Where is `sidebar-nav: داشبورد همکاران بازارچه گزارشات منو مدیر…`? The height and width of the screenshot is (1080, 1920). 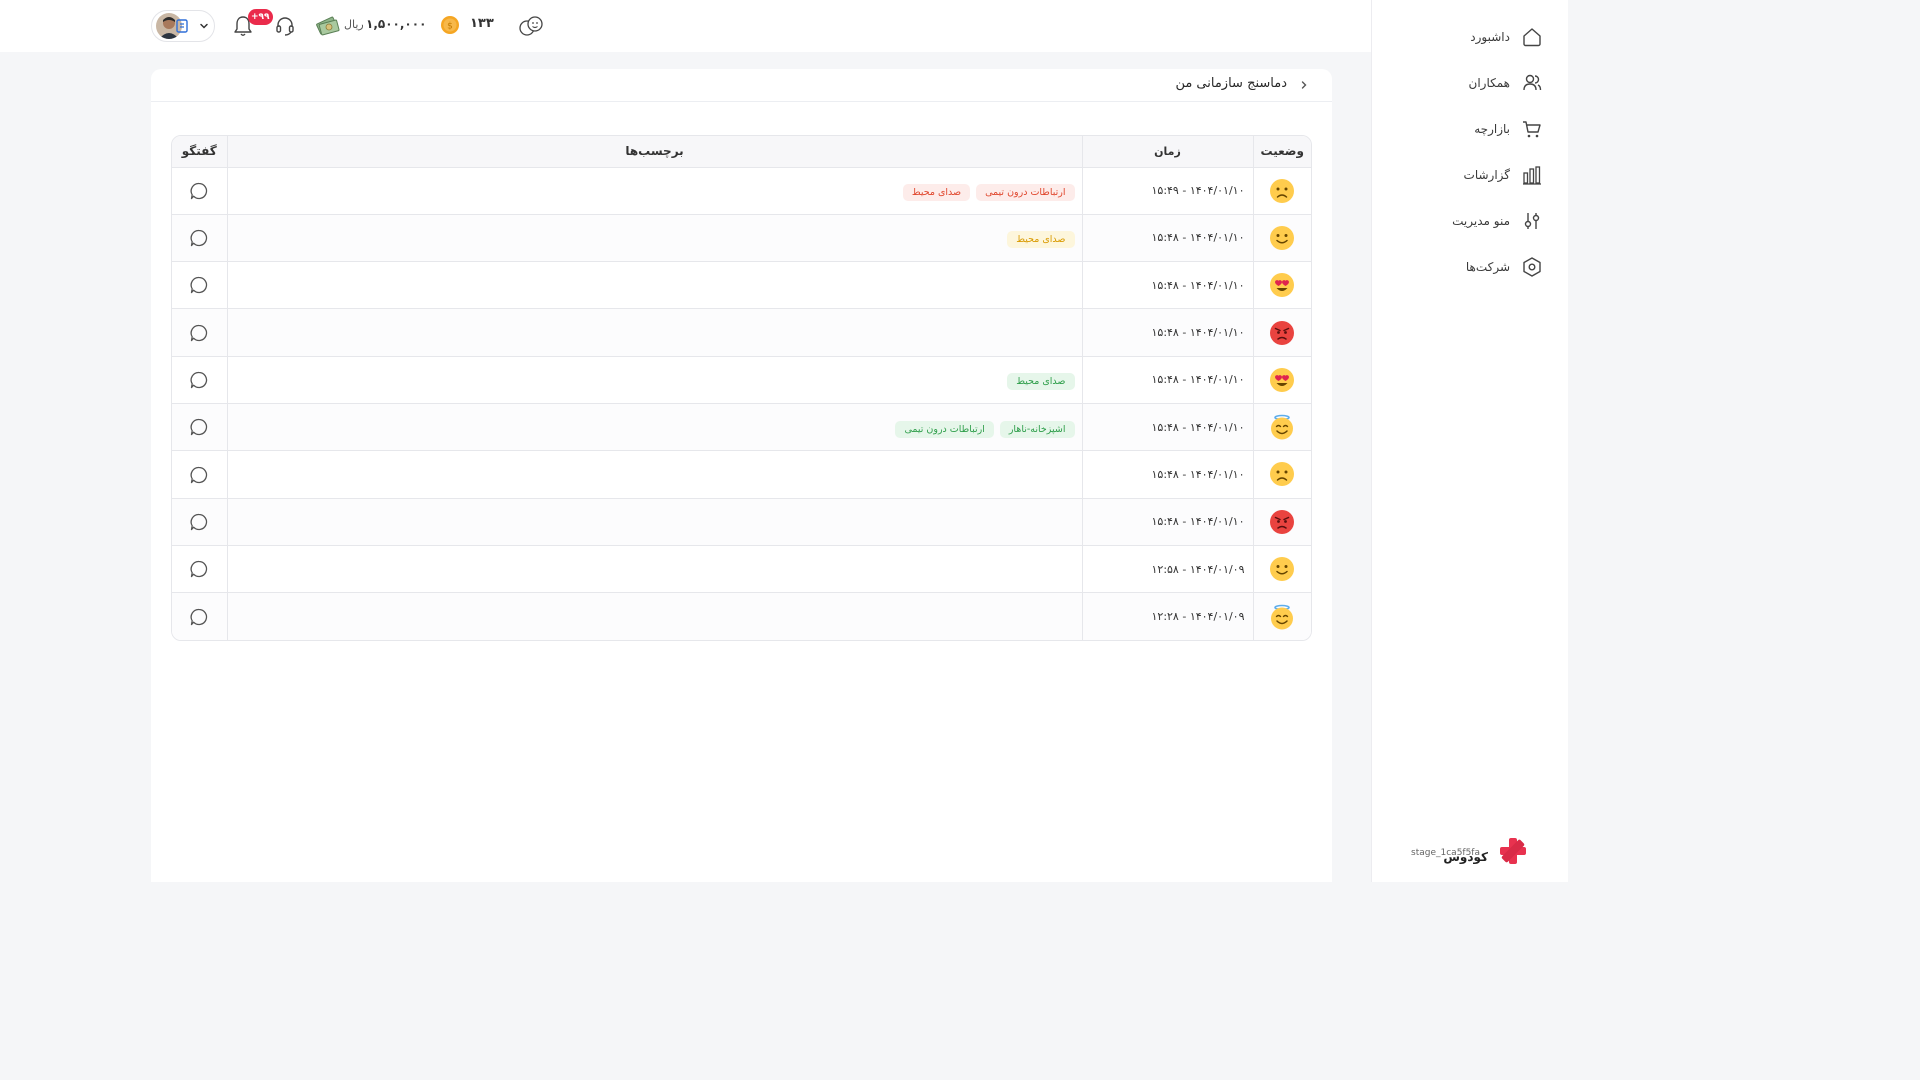
sidebar-nav: داشبورد همکاران بازارچه گزارشات منو مدیر… is located at coordinates (1470, 152).